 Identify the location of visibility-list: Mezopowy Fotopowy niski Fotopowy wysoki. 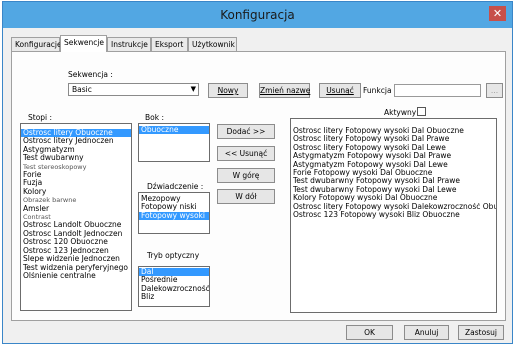
(174, 213).